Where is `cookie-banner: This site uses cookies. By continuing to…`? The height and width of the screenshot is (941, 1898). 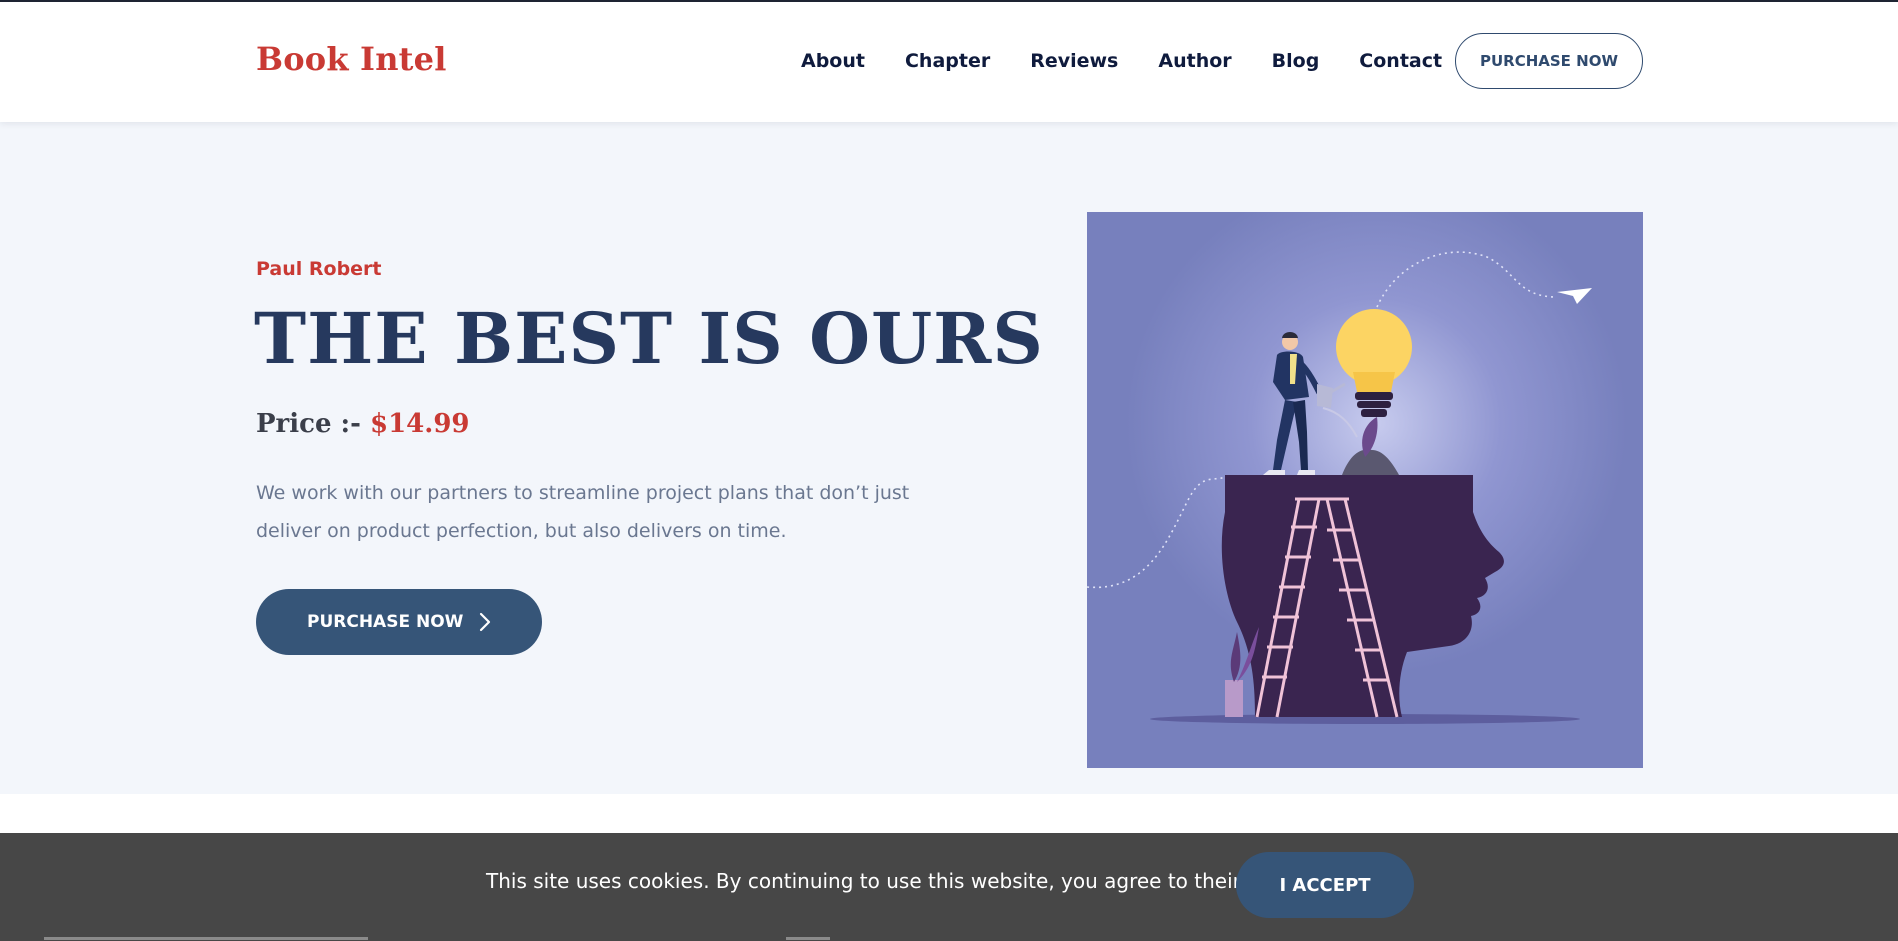 cookie-banner: This site uses cookies. By continuing to… is located at coordinates (949, 887).